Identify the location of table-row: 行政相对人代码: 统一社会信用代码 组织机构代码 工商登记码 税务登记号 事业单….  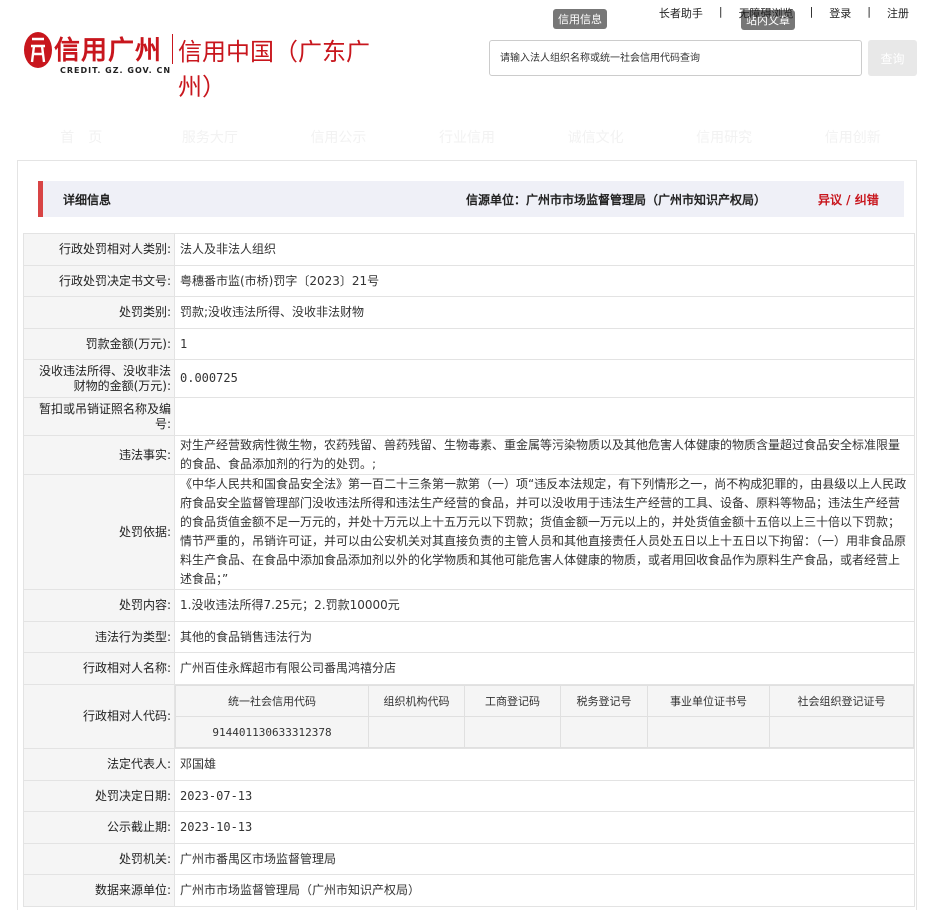
(469, 716).